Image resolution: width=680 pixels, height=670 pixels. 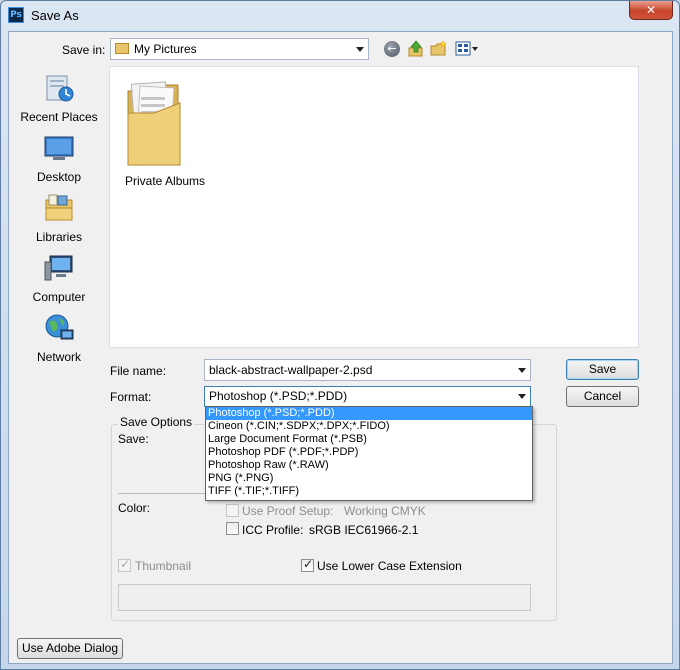 I want to click on format-option: Cineon (*.CIN;*.SDPX;*.DPX;*.FIDO), so click(x=369, y=426).